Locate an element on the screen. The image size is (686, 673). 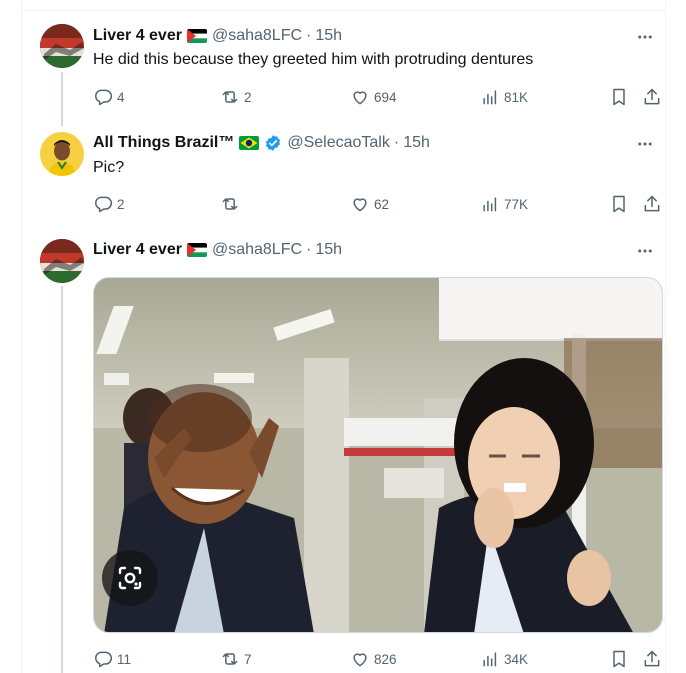
reply-count: 11 is located at coordinates (124, 659).